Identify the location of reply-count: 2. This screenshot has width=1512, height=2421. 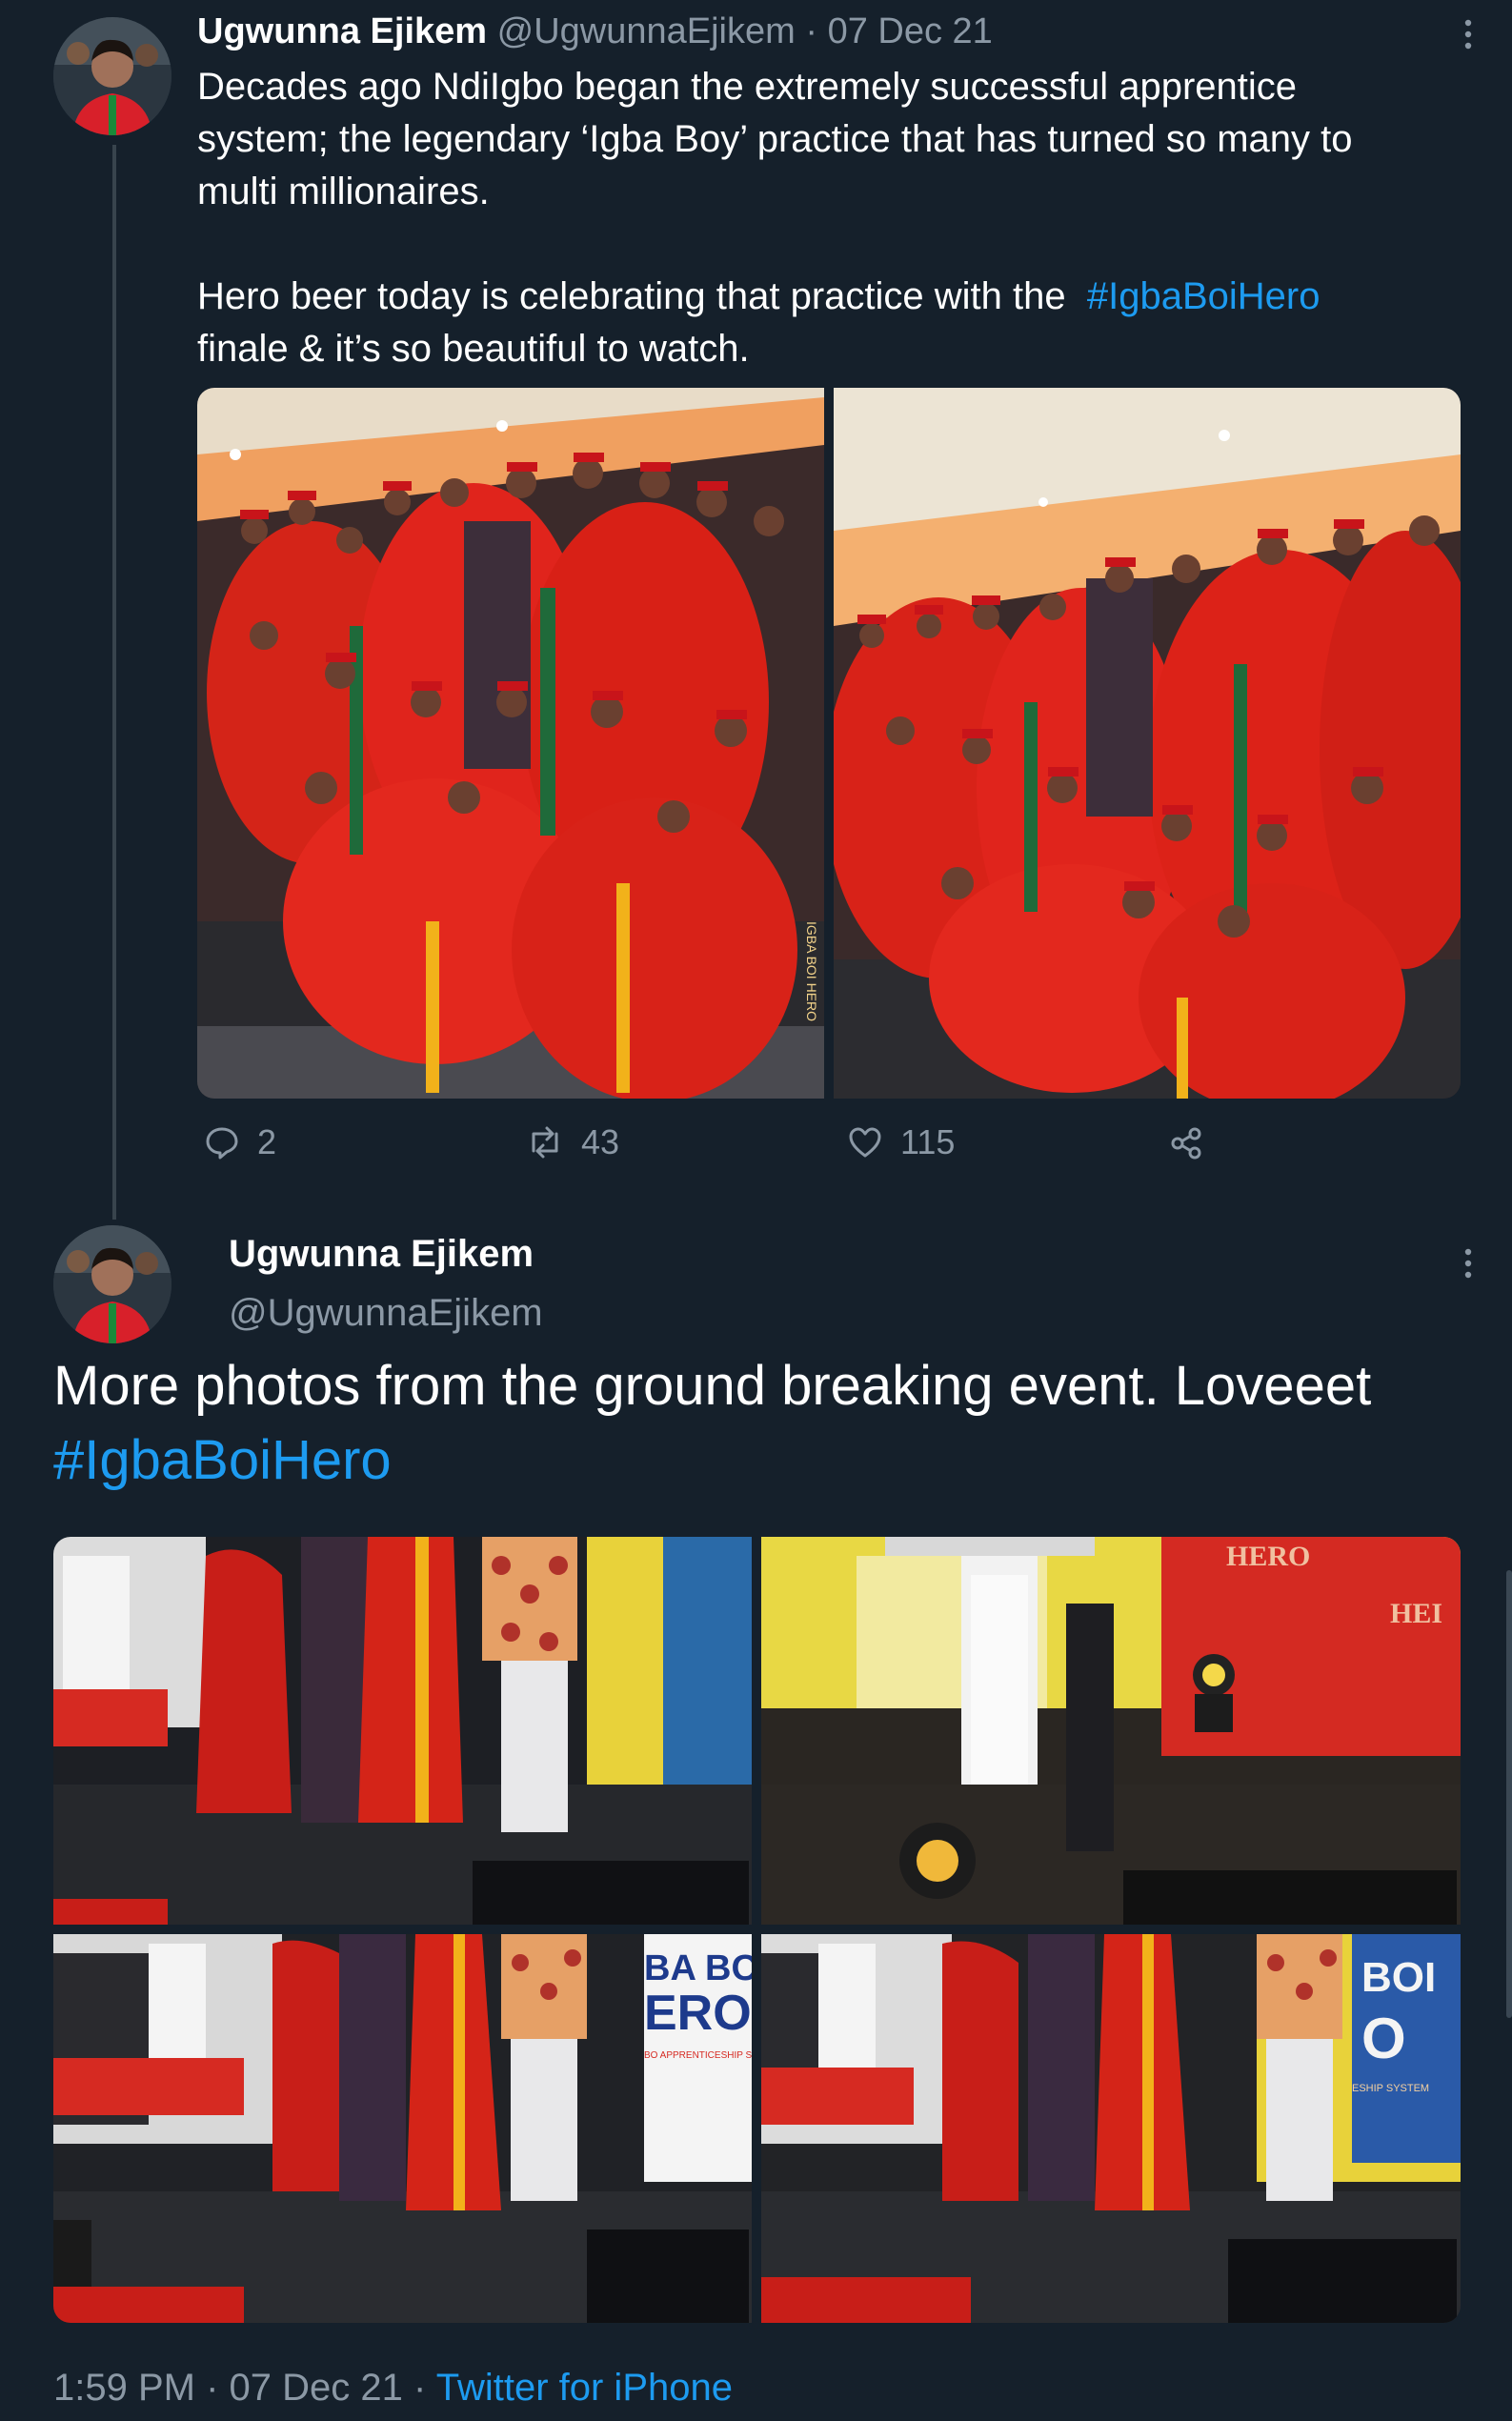
(267, 1141).